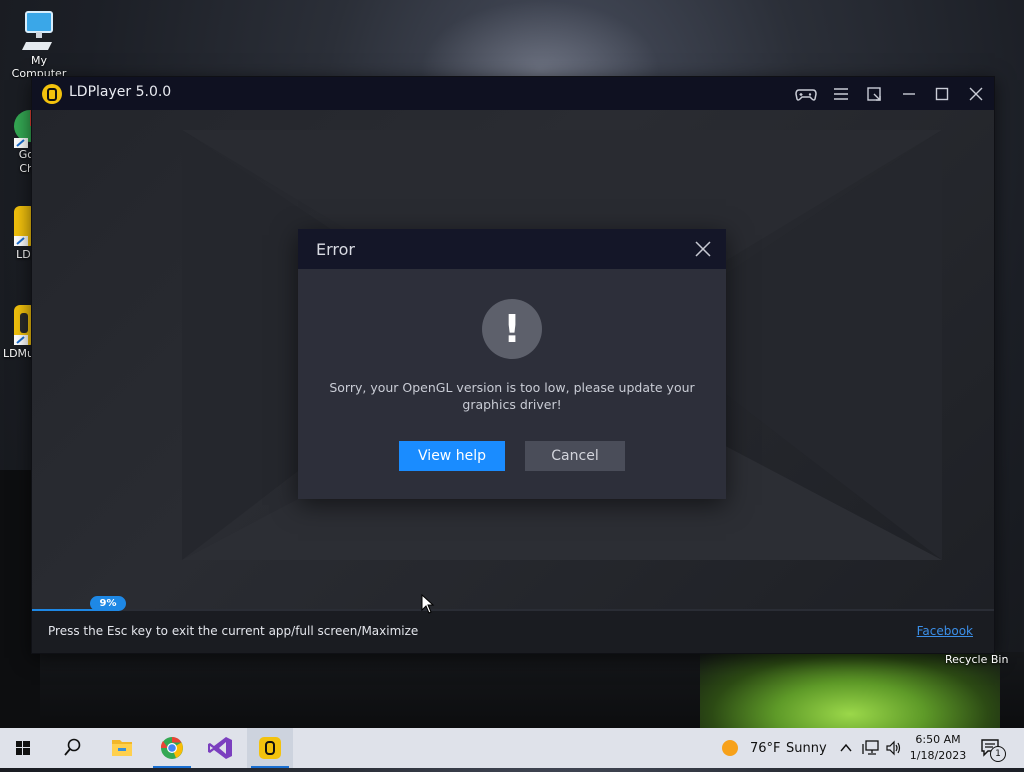  I want to click on taskbar: 76°F Sunny 6:50 AM 1/18/2023 1, so click(512, 748).